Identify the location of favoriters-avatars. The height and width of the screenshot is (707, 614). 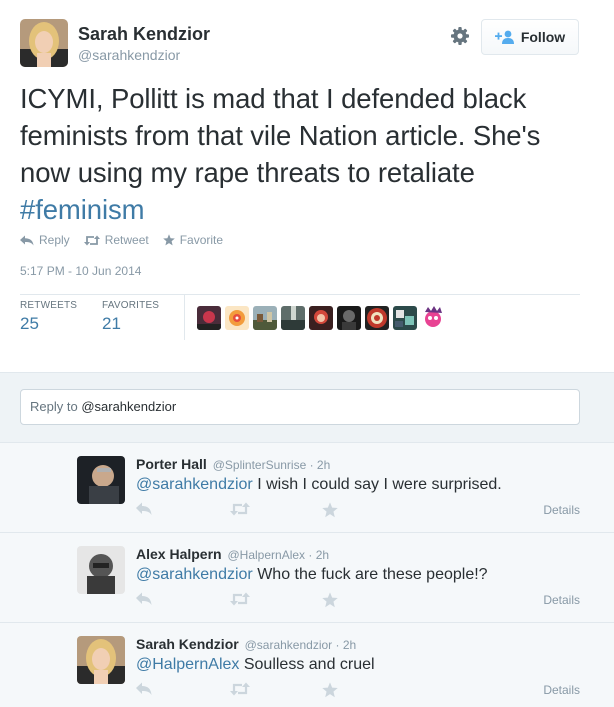
(321, 318).